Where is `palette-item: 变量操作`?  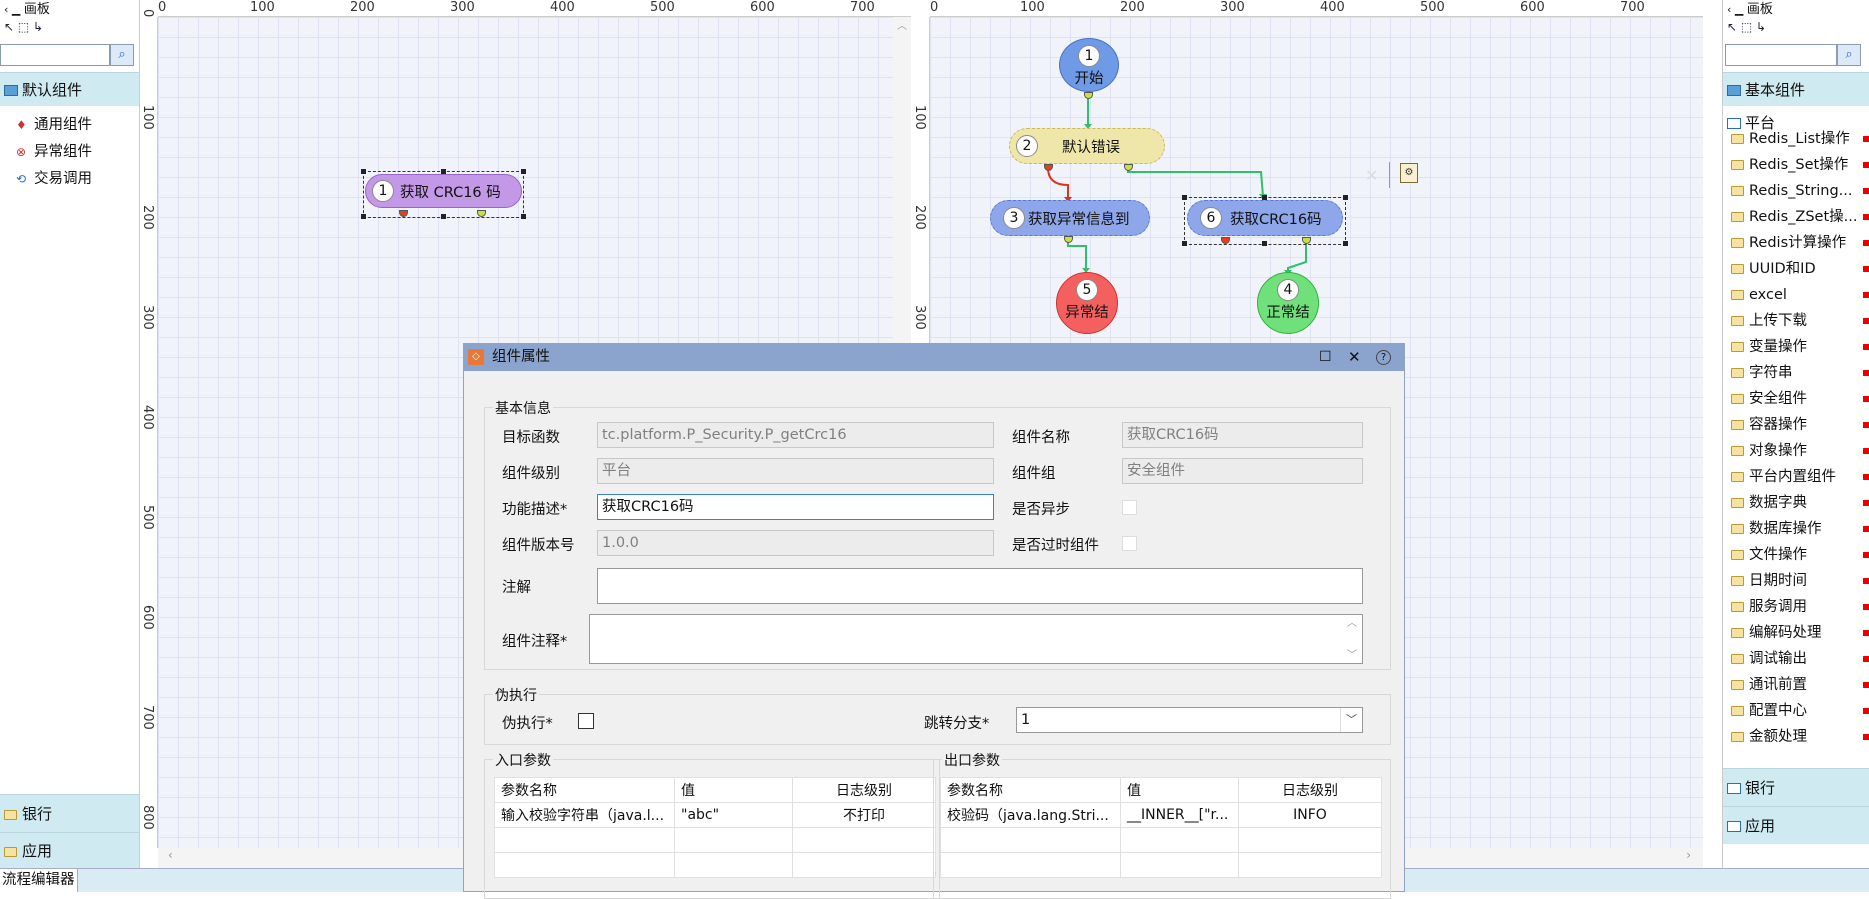 palette-item: 变量操作 is located at coordinates (1796, 347).